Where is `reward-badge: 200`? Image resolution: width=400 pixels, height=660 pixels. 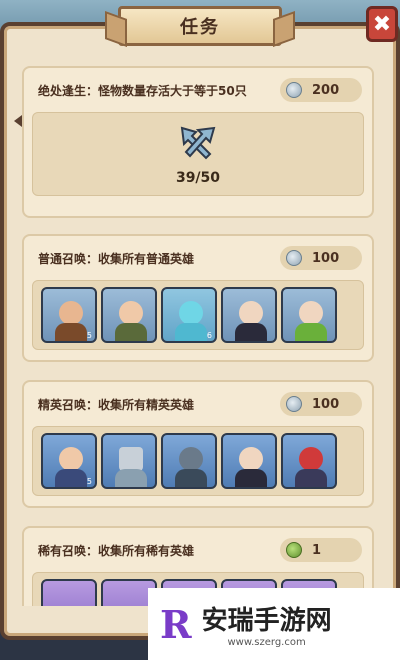 reward-badge: 200 is located at coordinates (321, 90).